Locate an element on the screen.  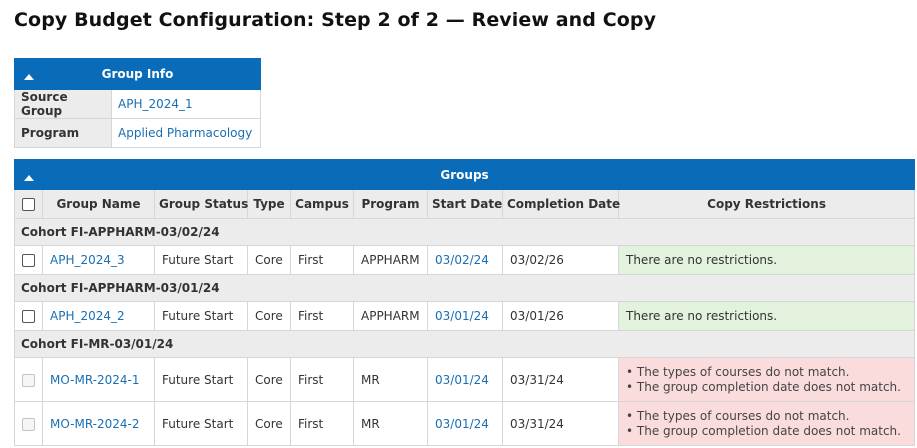
source-group-link: APH_2024_1 is located at coordinates (186, 104).